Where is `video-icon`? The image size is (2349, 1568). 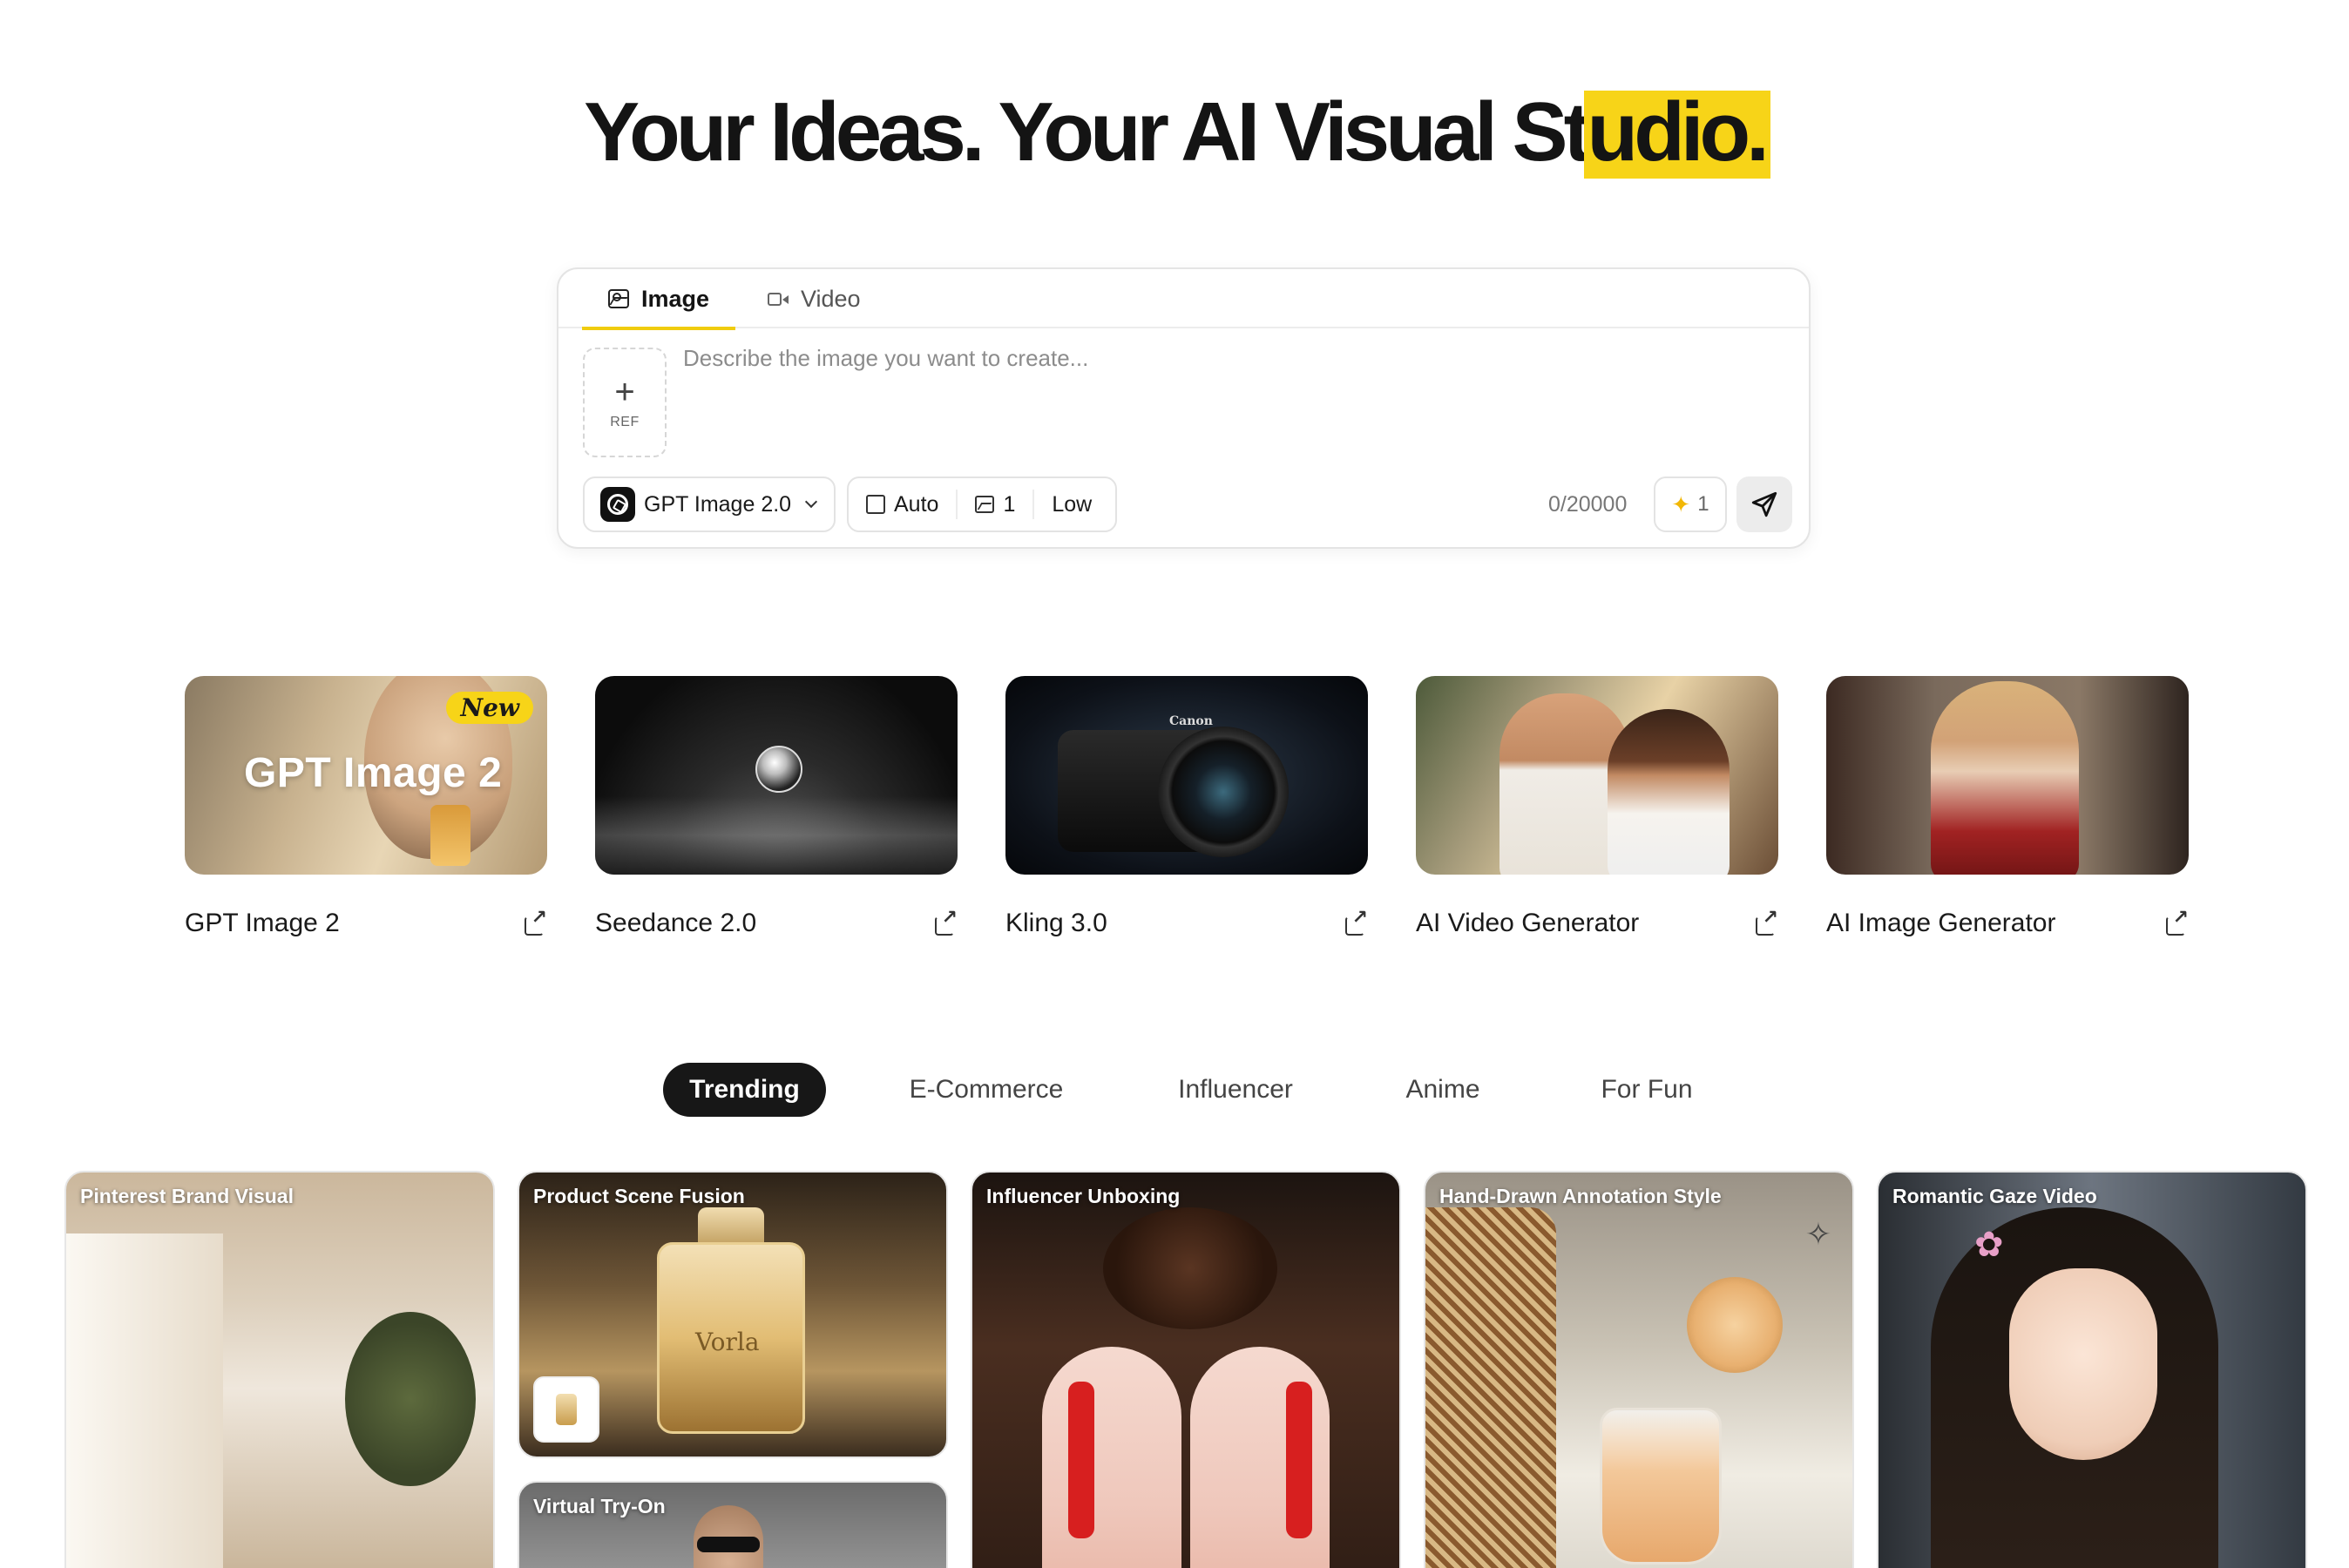
video-icon is located at coordinates (778, 299).